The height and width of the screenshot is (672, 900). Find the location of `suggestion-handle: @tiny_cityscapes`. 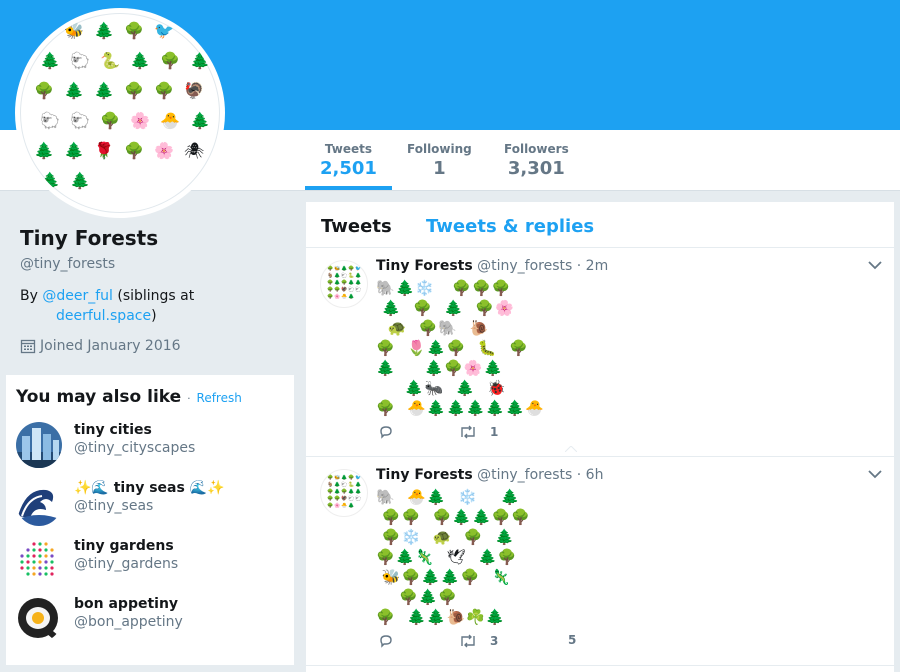

suggestion-handle: @tiny_cityscapes is located at coordinates (135, 448).